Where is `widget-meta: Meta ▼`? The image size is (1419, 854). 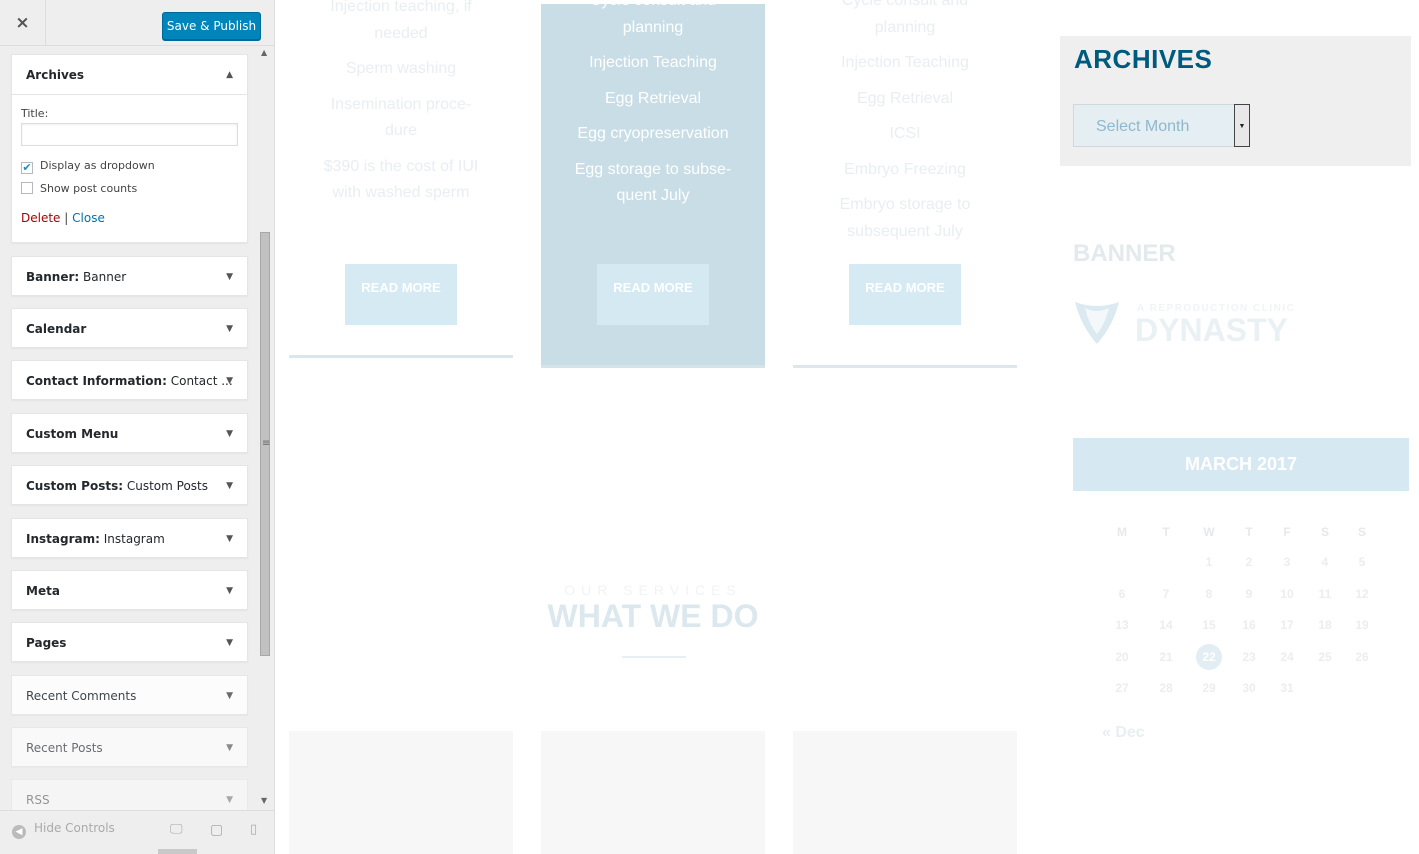 widget-meta: Meta ▼ is located at coordinates (129, 590).